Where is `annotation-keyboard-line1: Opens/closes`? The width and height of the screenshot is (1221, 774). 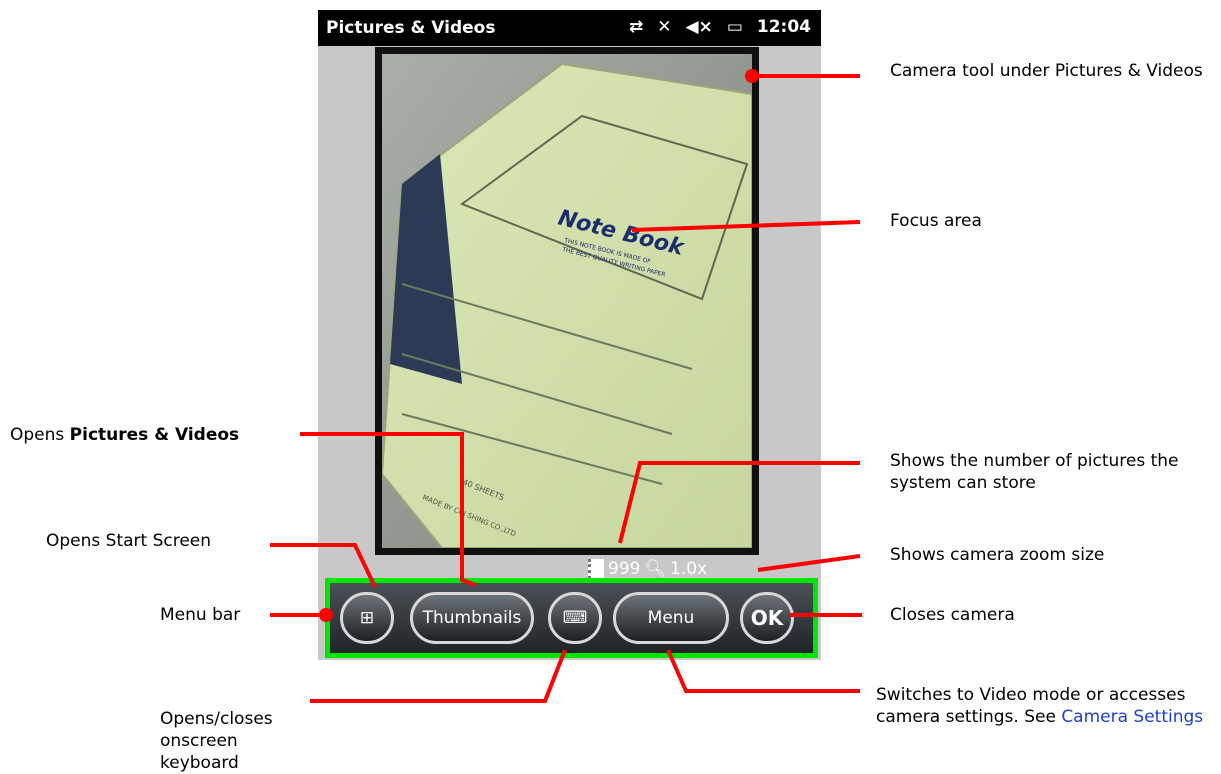
annotation-keyboard-line1: Opens/closes is located at coordinates (216, 719).